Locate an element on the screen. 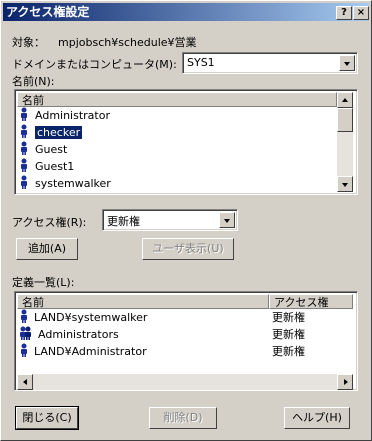 The image size is (372, 441). list-item: Guest1 is located at coordinates (46, 166).